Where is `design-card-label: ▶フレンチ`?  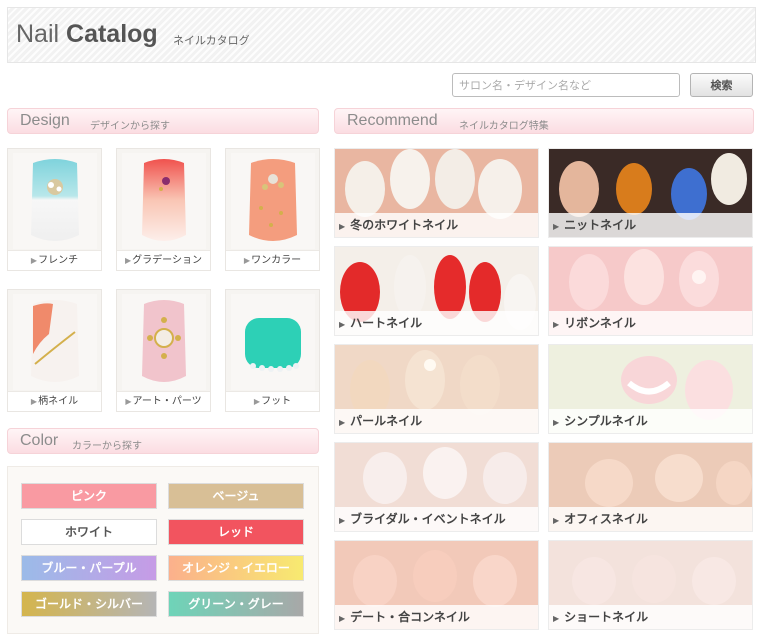
design-card-label: ▶フレンチ is located at coordinates (54, 260).